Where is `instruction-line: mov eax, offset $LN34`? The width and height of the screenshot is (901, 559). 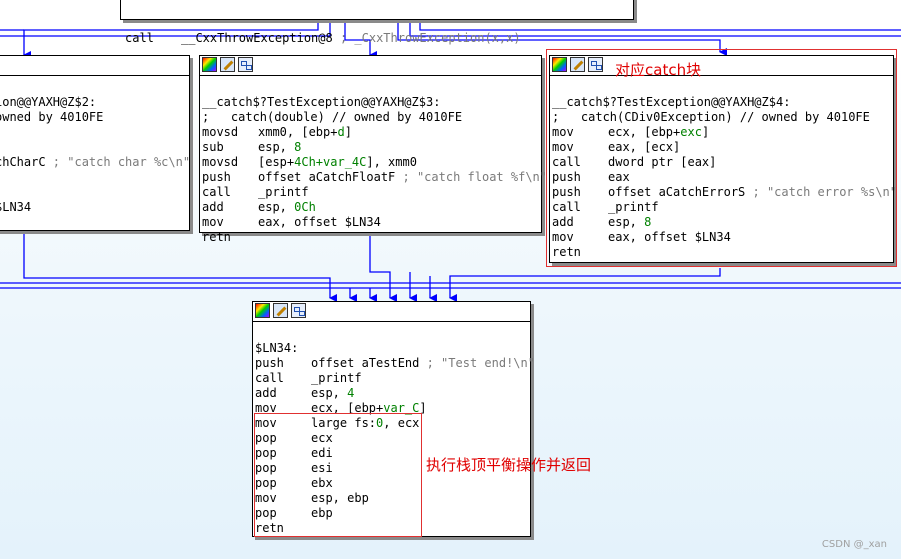 instruction-line: mov eax, offset $LN34 is located at coordinates (371, 222).